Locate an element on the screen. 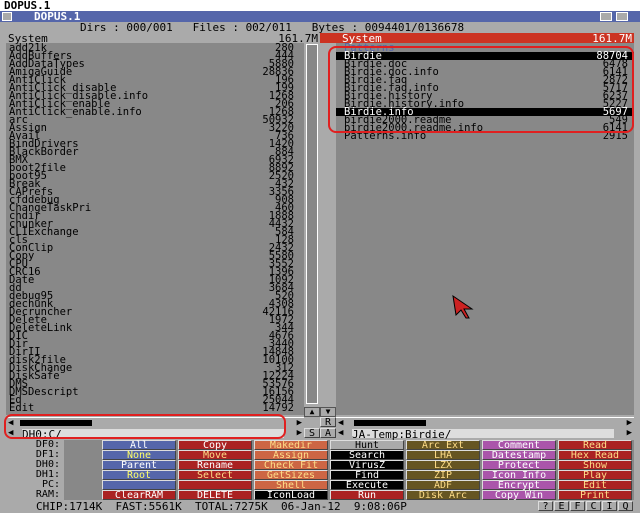  left-file-row: ChangeTaskPri 460 is located at coordinates (155, 208).